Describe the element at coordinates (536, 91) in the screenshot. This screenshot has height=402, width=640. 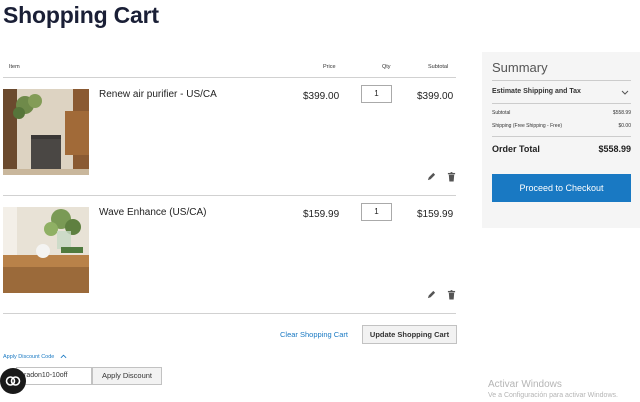
I see `estimate-shipping-label: Estimate Shipping and Tax` at that location.